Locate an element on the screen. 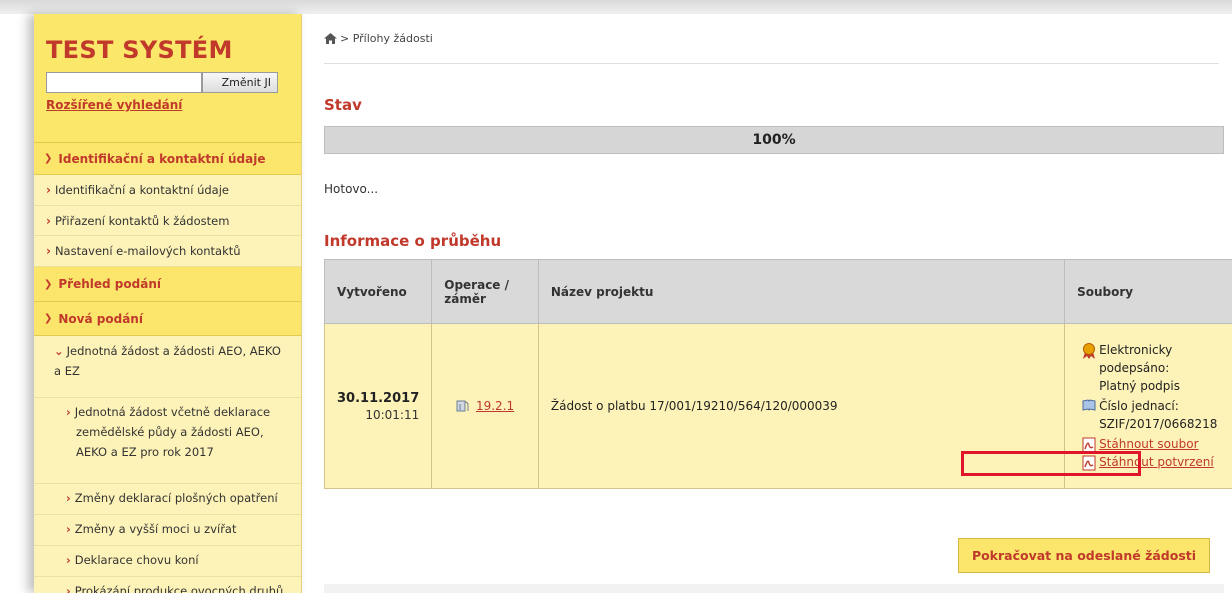 The height and width of the screenshot is (593, 1232). nav-sub2-changes-animals: › Změny a vyšší moci u zvířat is located at coordinates (167, 530).